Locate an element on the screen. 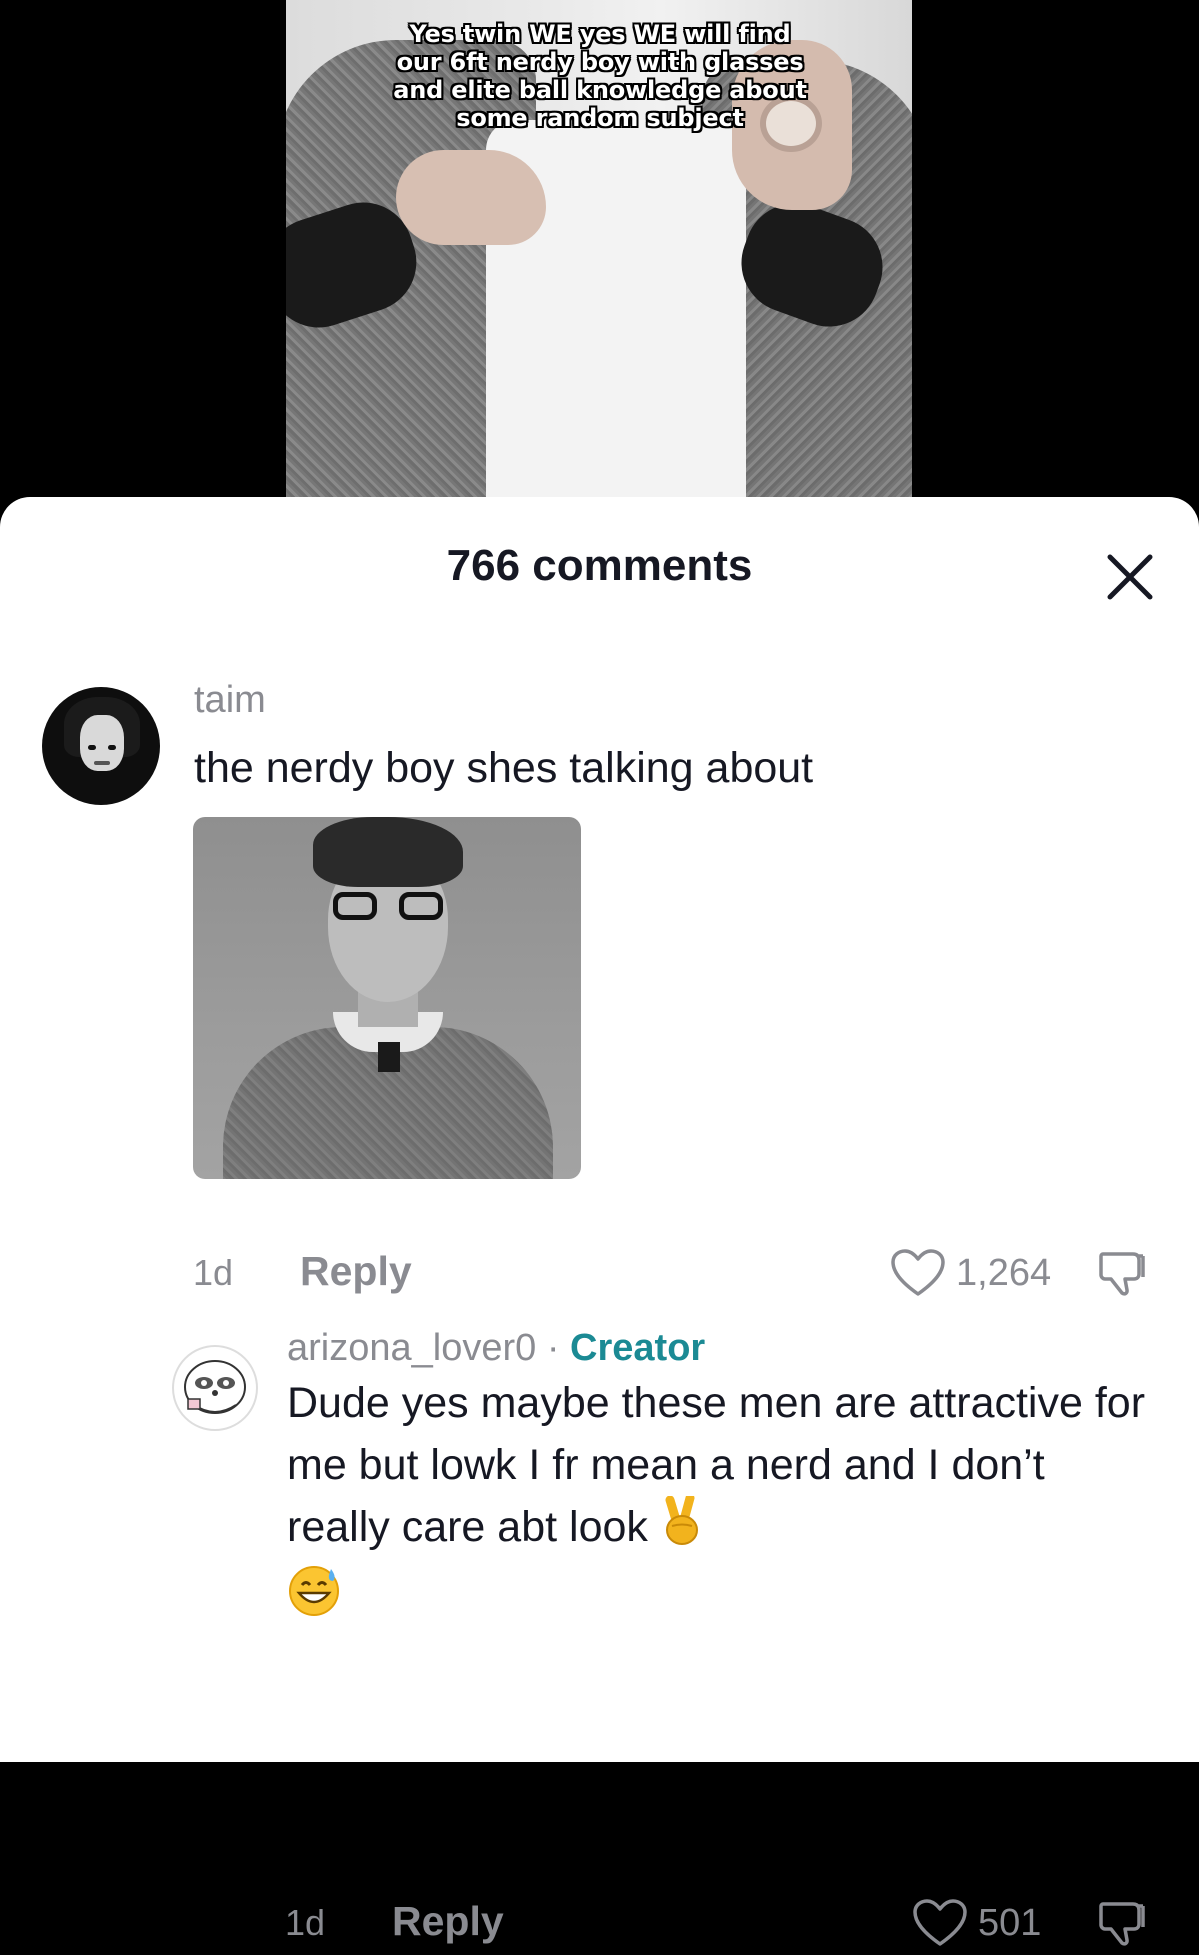  like-count: 1,264 is located at coordinates (1004, 1273).